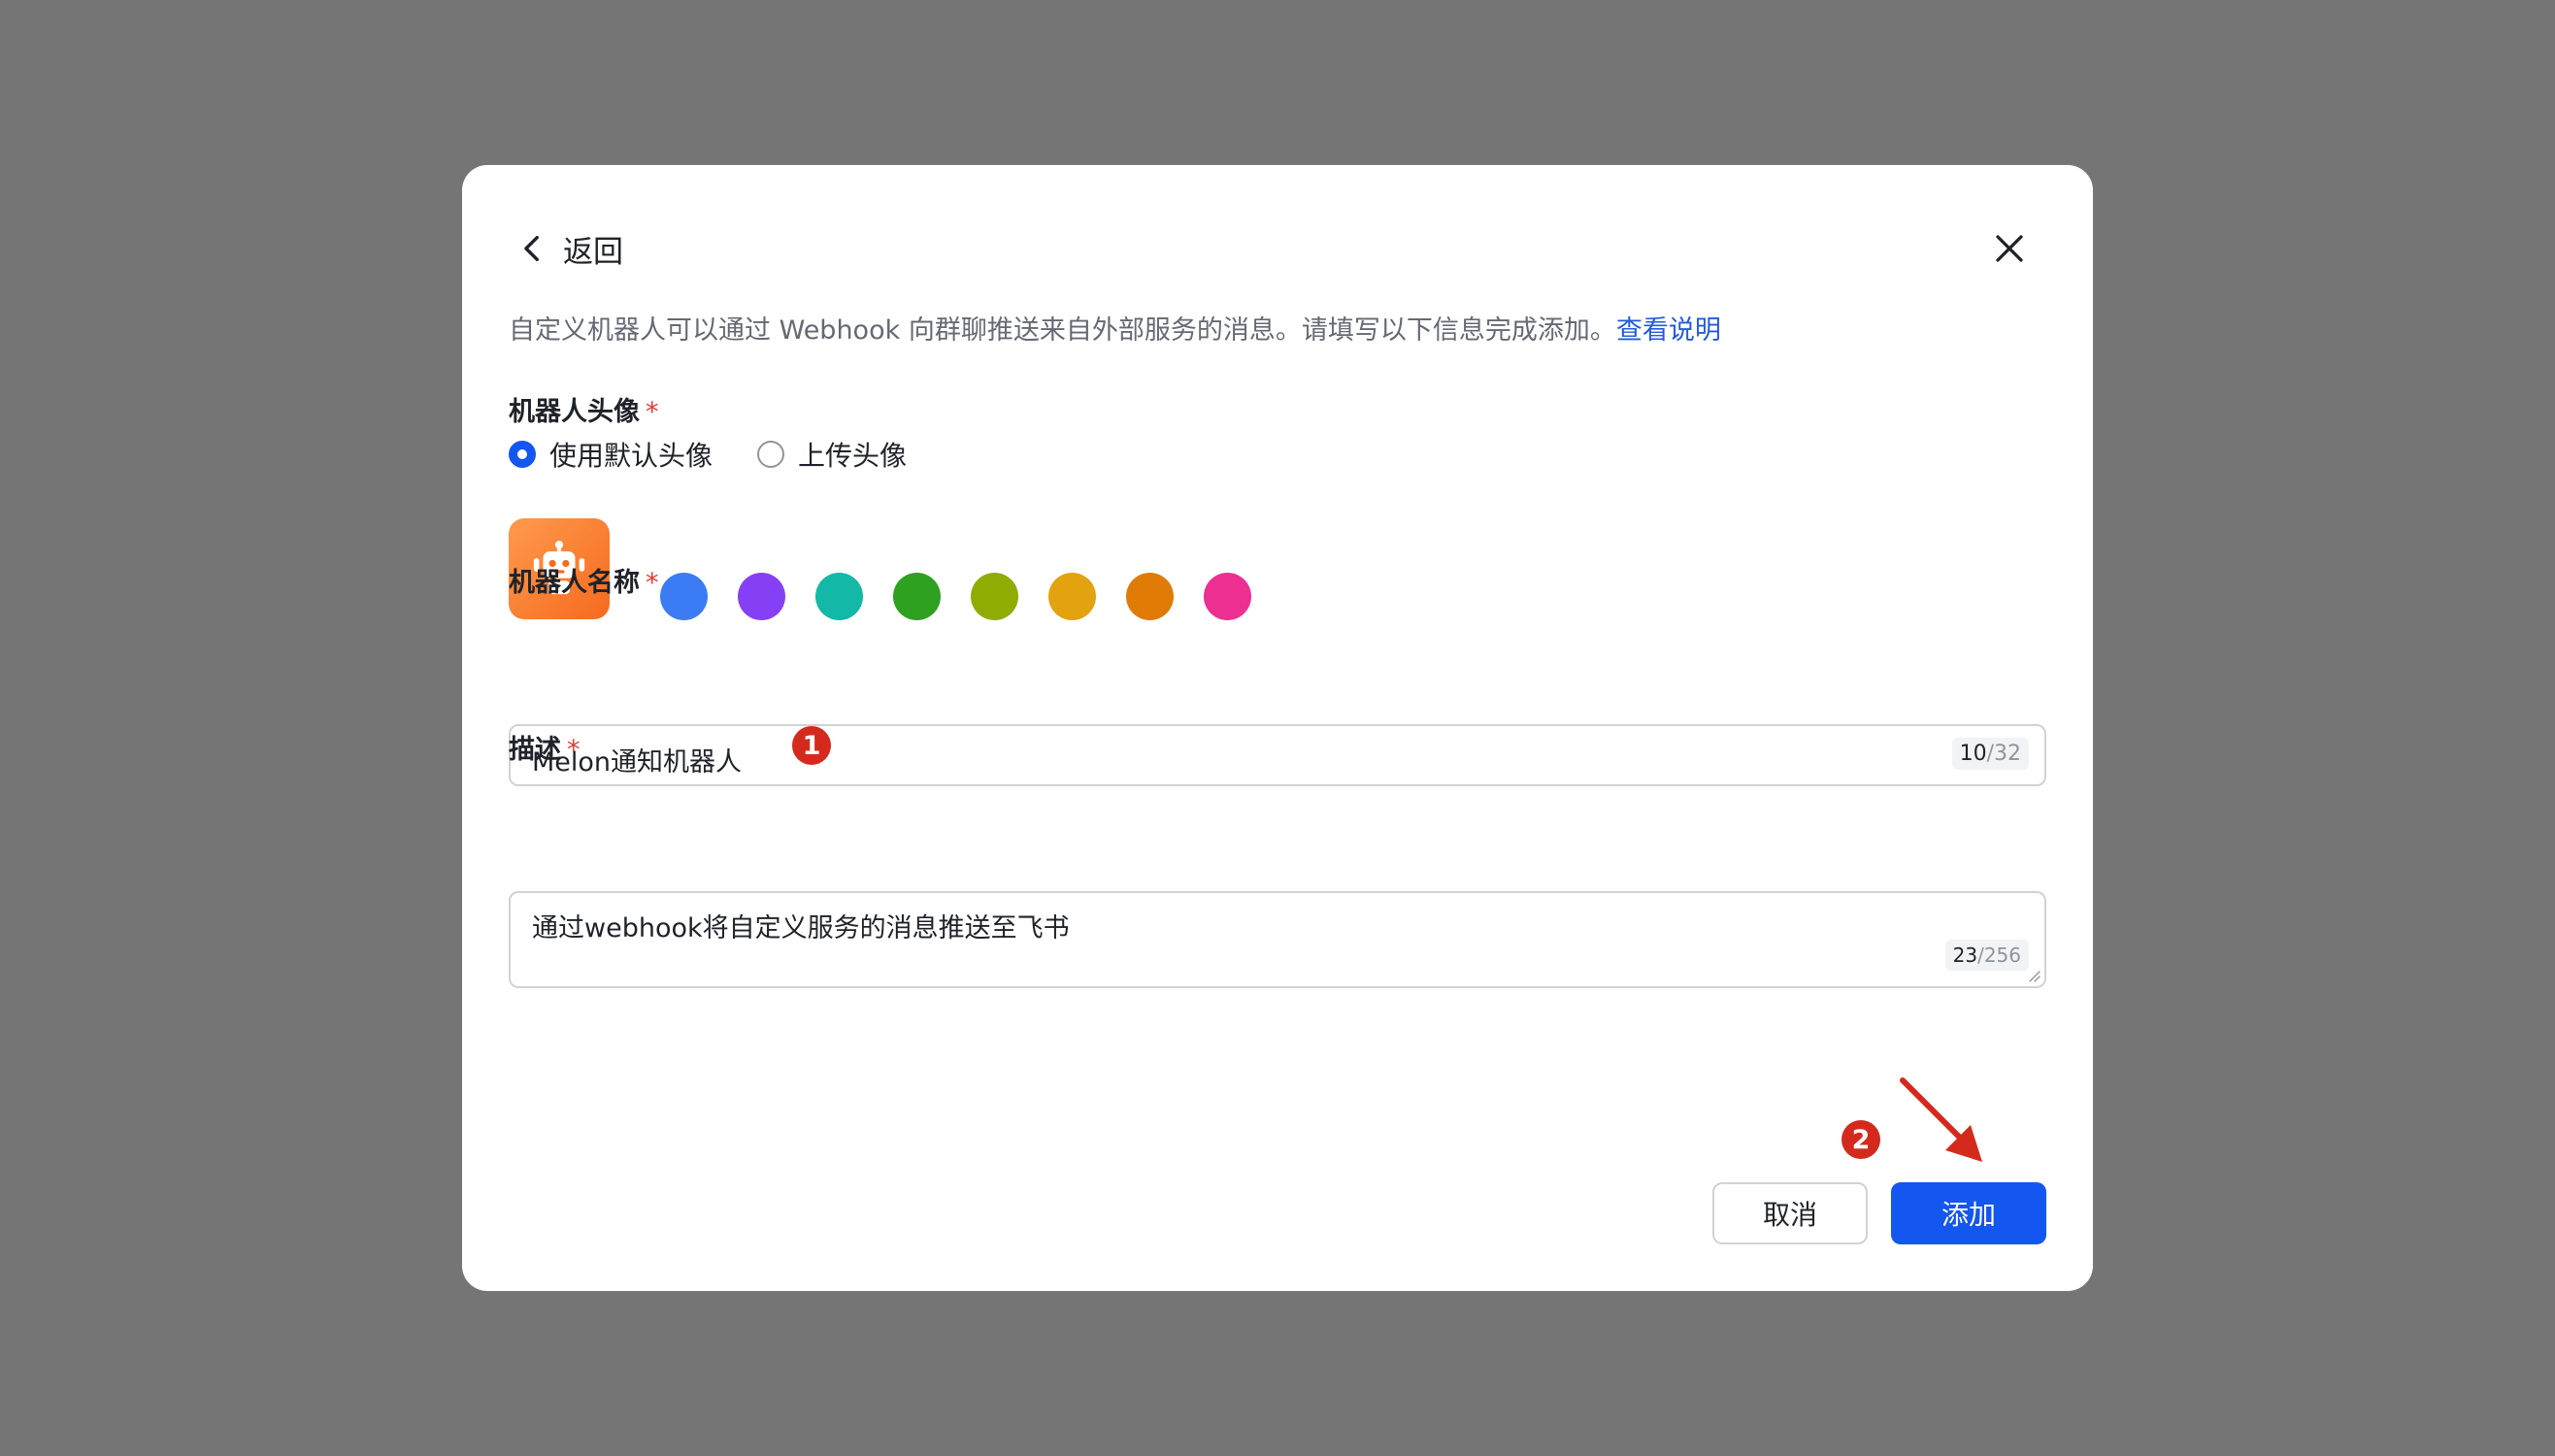 The width and height of the screenshot is (2555, 1456). Describe the element at coordinates (1968, 1213) in the screenshot. I see `add-button: 添加` at that location.